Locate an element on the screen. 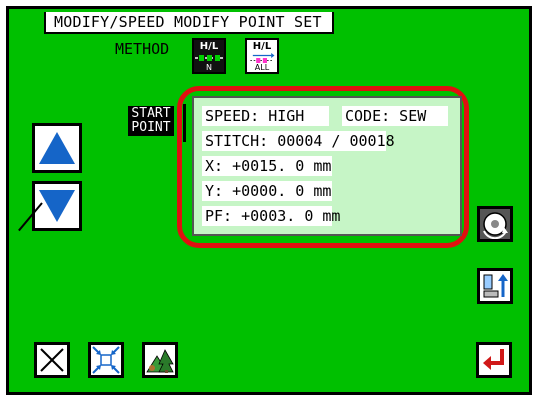 The width and height of the screenshot is (538, 401). method-hl-all-button: H/L ALL is located at coordinates (262, 56).